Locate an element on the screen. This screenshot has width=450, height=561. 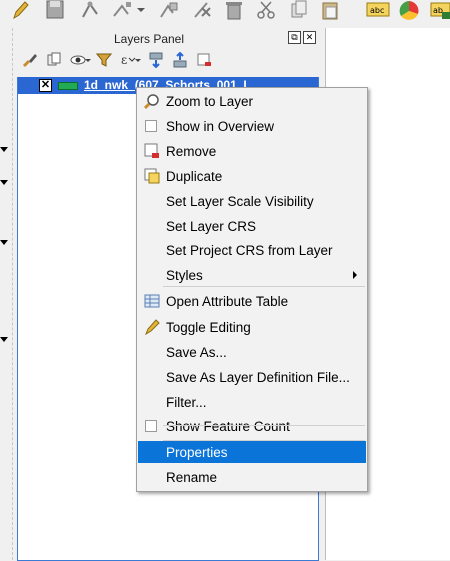
paste-icon is located at coordinates (330, 10).